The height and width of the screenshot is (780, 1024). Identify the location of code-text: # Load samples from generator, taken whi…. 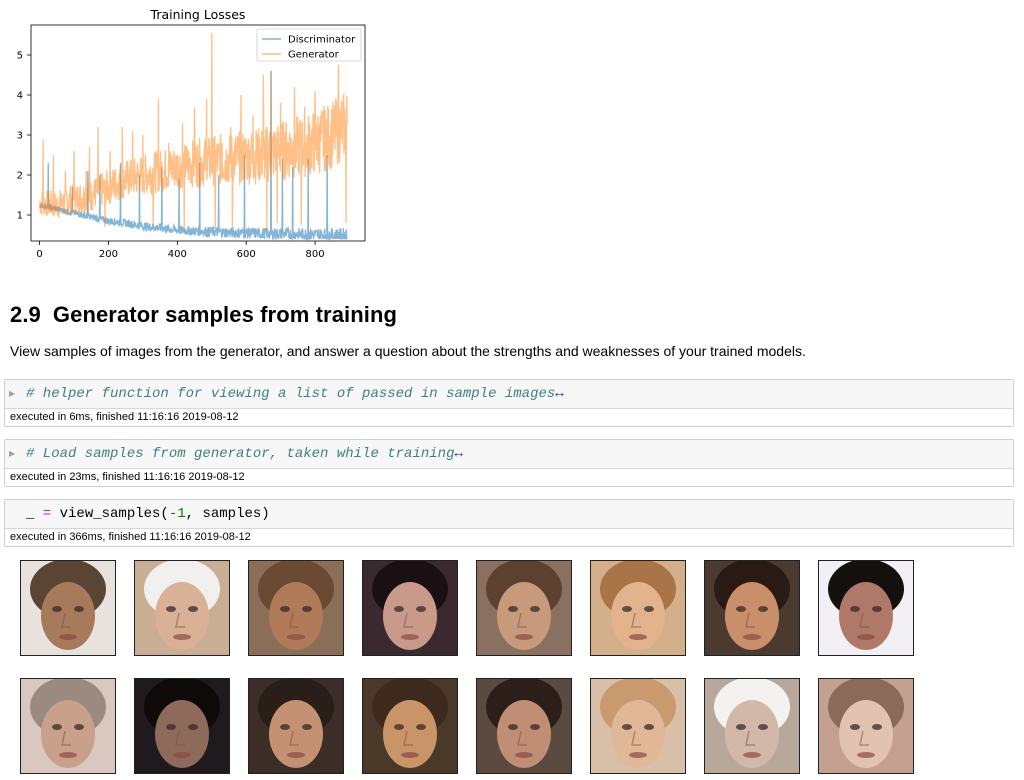
(240, 454).